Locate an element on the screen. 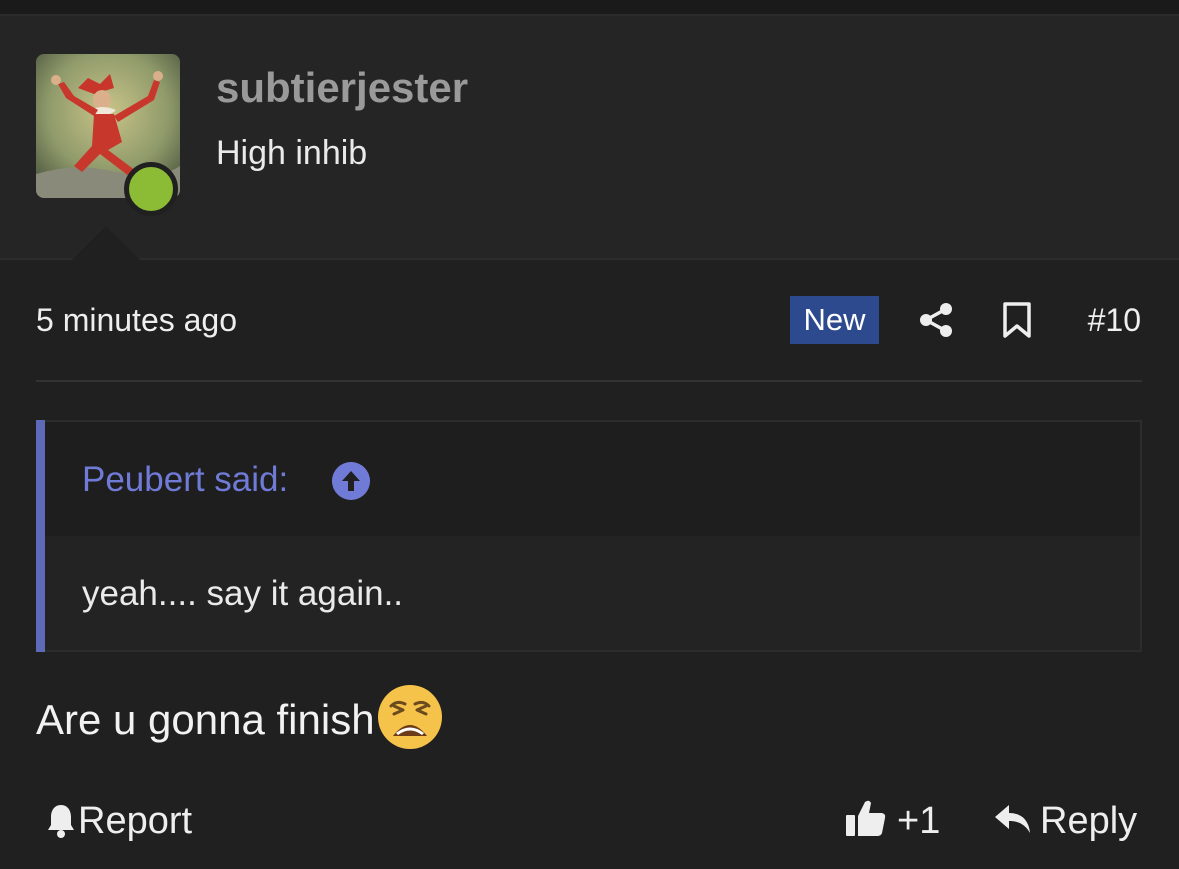 This screenshot has width=1179, height=869. username: subtierjester is located at coordinates (342, 88).